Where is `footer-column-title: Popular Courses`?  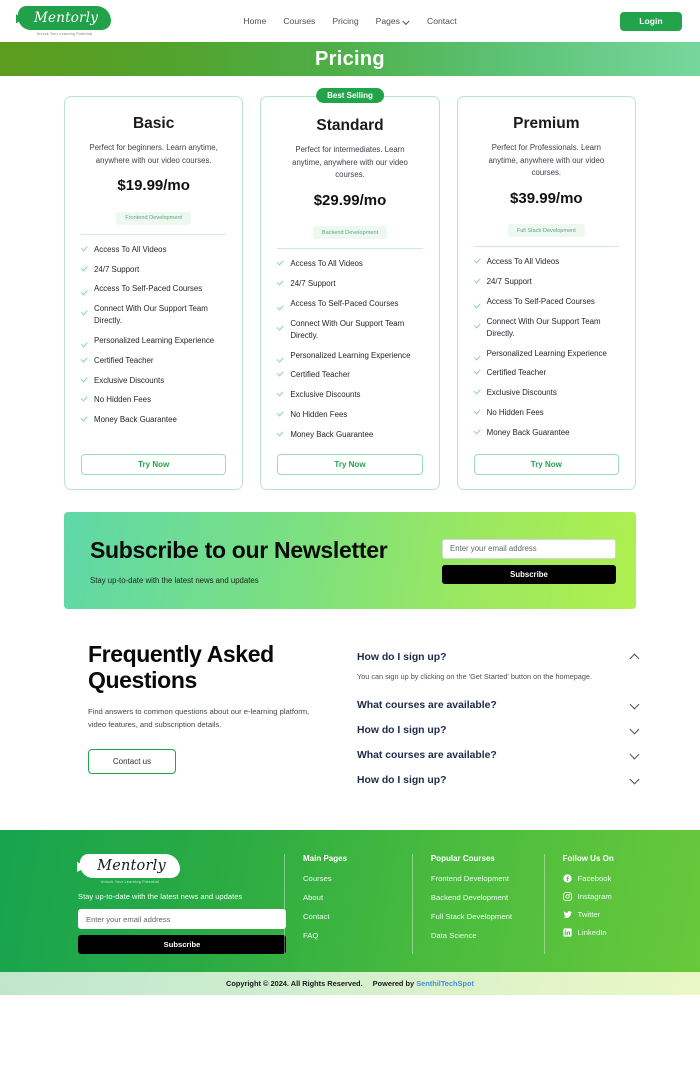 footer-column-title: Popular Courses is located at coordinates (462, 858).